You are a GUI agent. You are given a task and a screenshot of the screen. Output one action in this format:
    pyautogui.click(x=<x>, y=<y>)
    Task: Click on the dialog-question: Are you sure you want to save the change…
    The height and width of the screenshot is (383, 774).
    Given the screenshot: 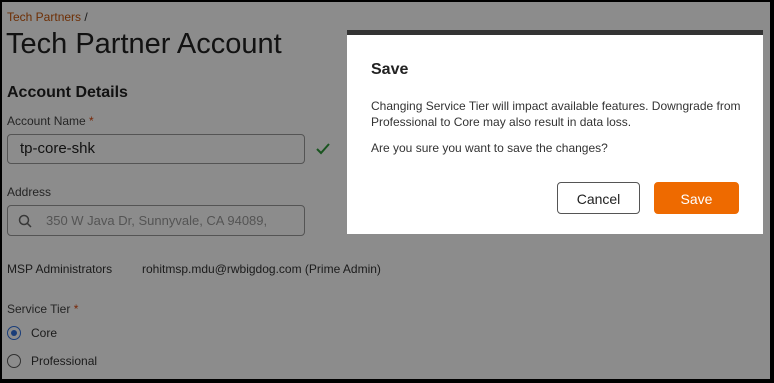 What is the action you would take?
    pyautogui.click(x=489, y=148)
    